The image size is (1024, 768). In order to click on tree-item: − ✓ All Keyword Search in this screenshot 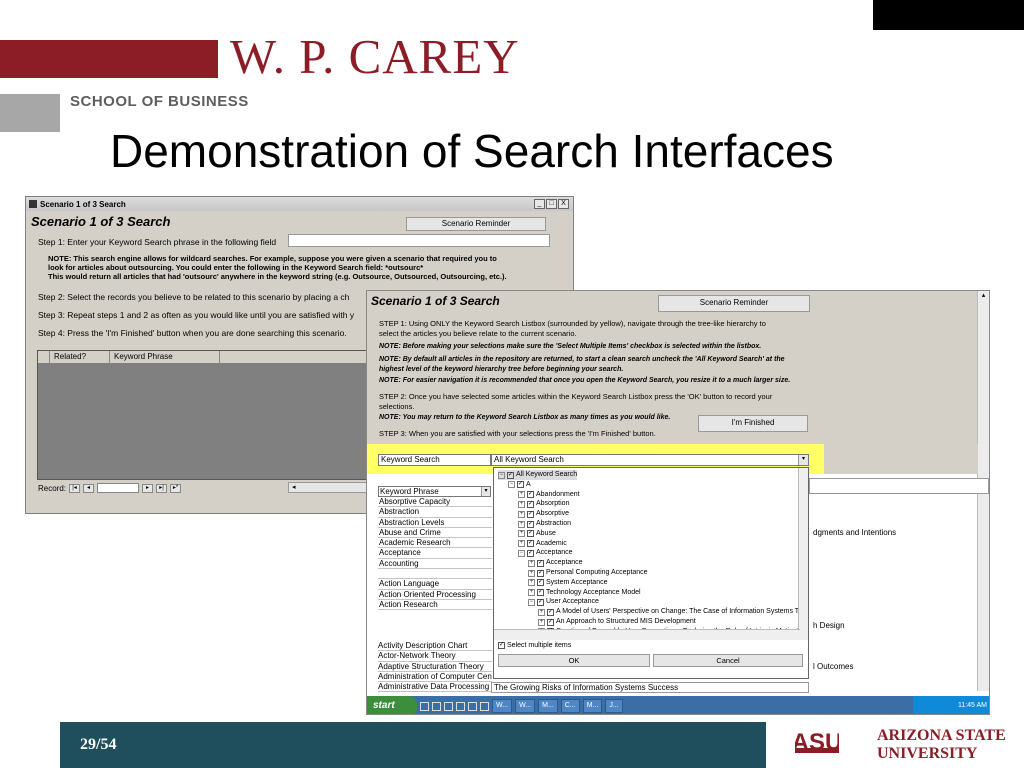, I will do `click(538, 475)`.